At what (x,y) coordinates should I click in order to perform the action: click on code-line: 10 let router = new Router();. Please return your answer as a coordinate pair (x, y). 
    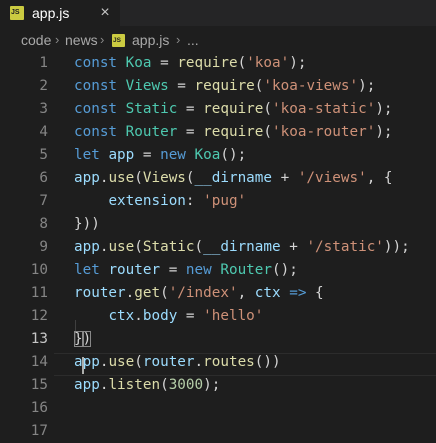
    Looking at the image, I should click on (218, 270).